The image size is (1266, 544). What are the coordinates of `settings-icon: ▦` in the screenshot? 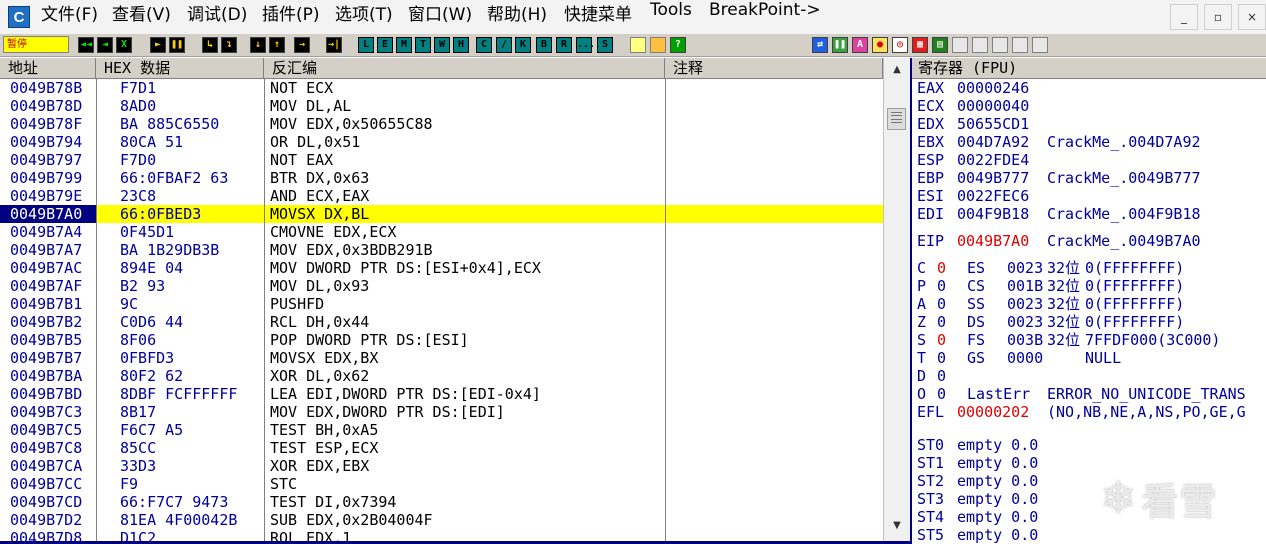 It's located at (920, 45).